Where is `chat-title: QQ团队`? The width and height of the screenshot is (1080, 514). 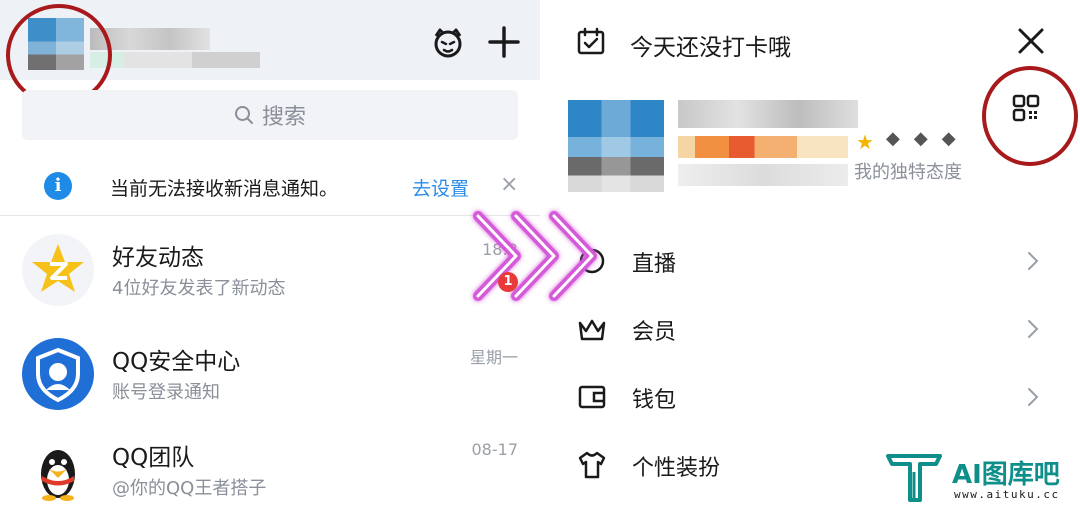
chat-title: QQ团队 is located at coordinates (153, 458).